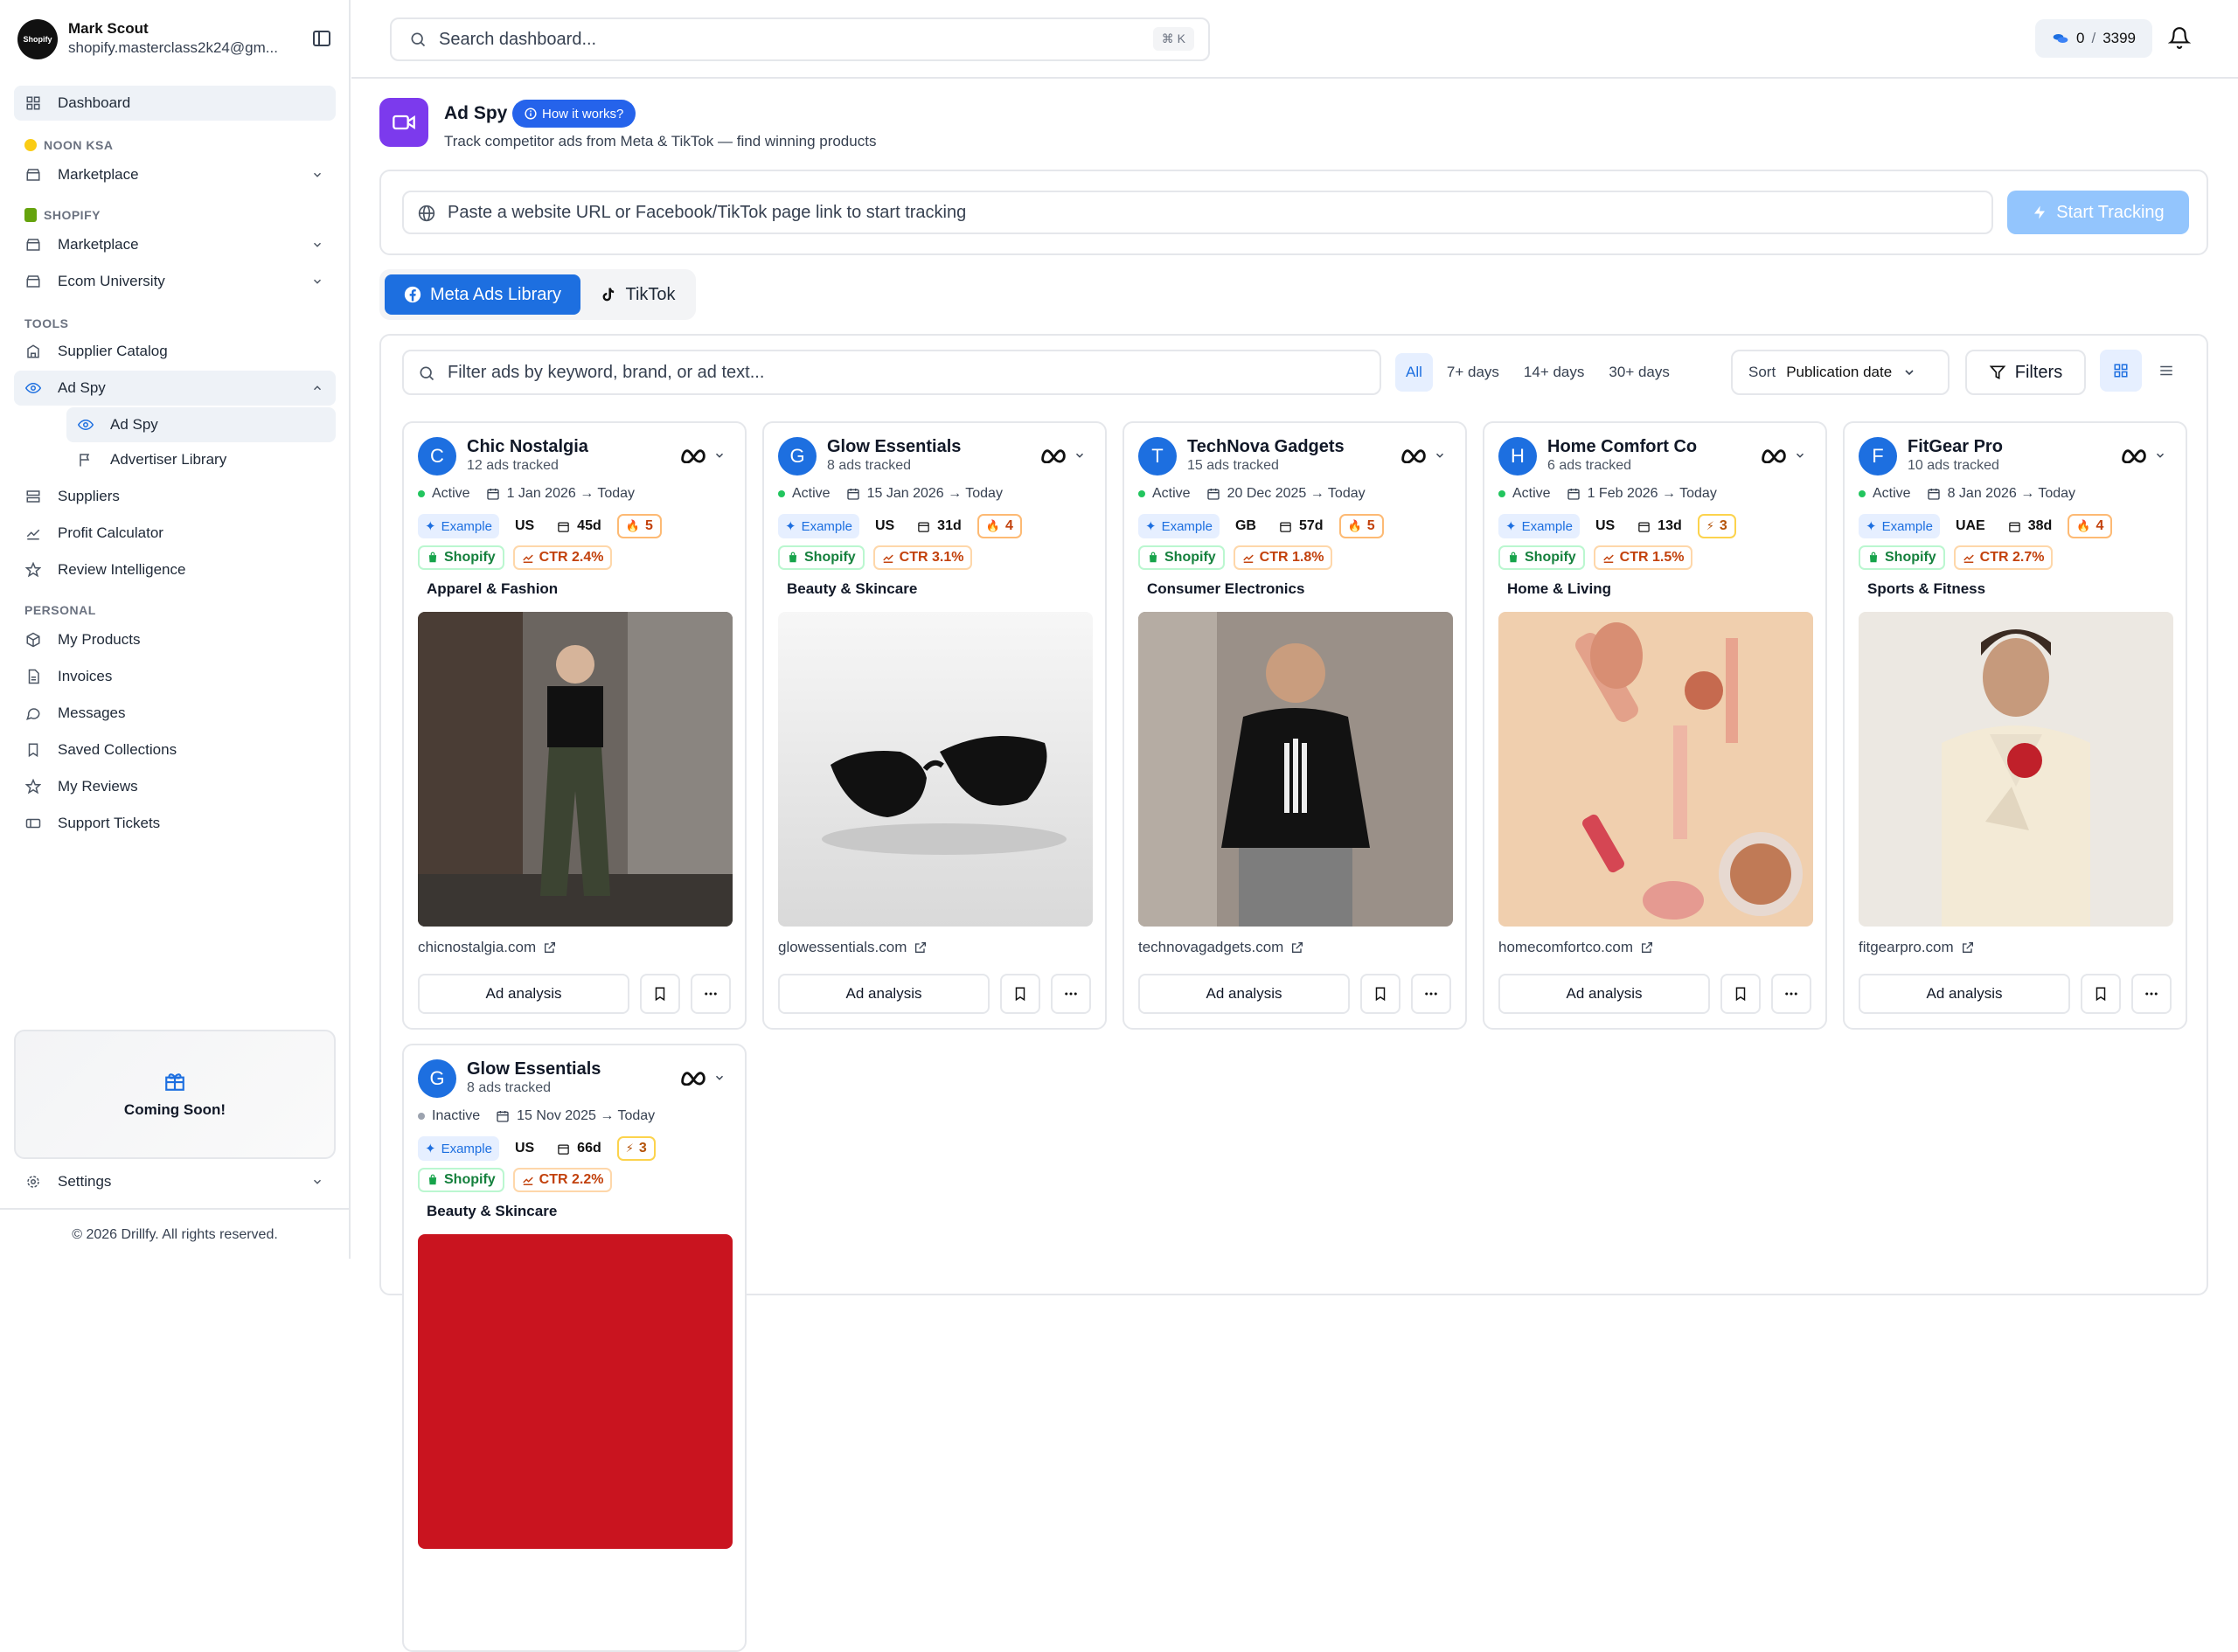 The height and width of the screenshot is (1652, 2238). Describe the element at coordinates (175, 676) in the screenshot. I see `sidebar-item-invoices: Invoices` at that location.